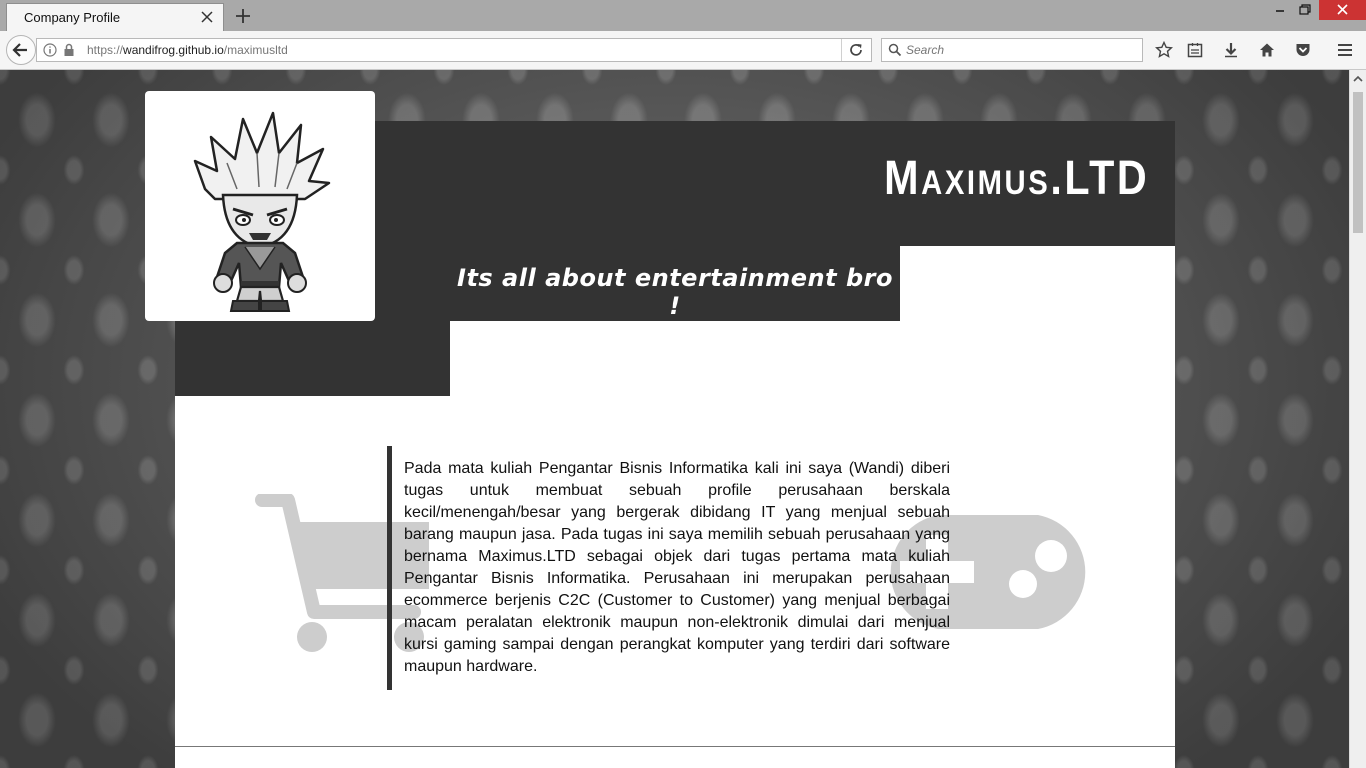  I want to click on tab-title: Company Profile, so click(72, 17).